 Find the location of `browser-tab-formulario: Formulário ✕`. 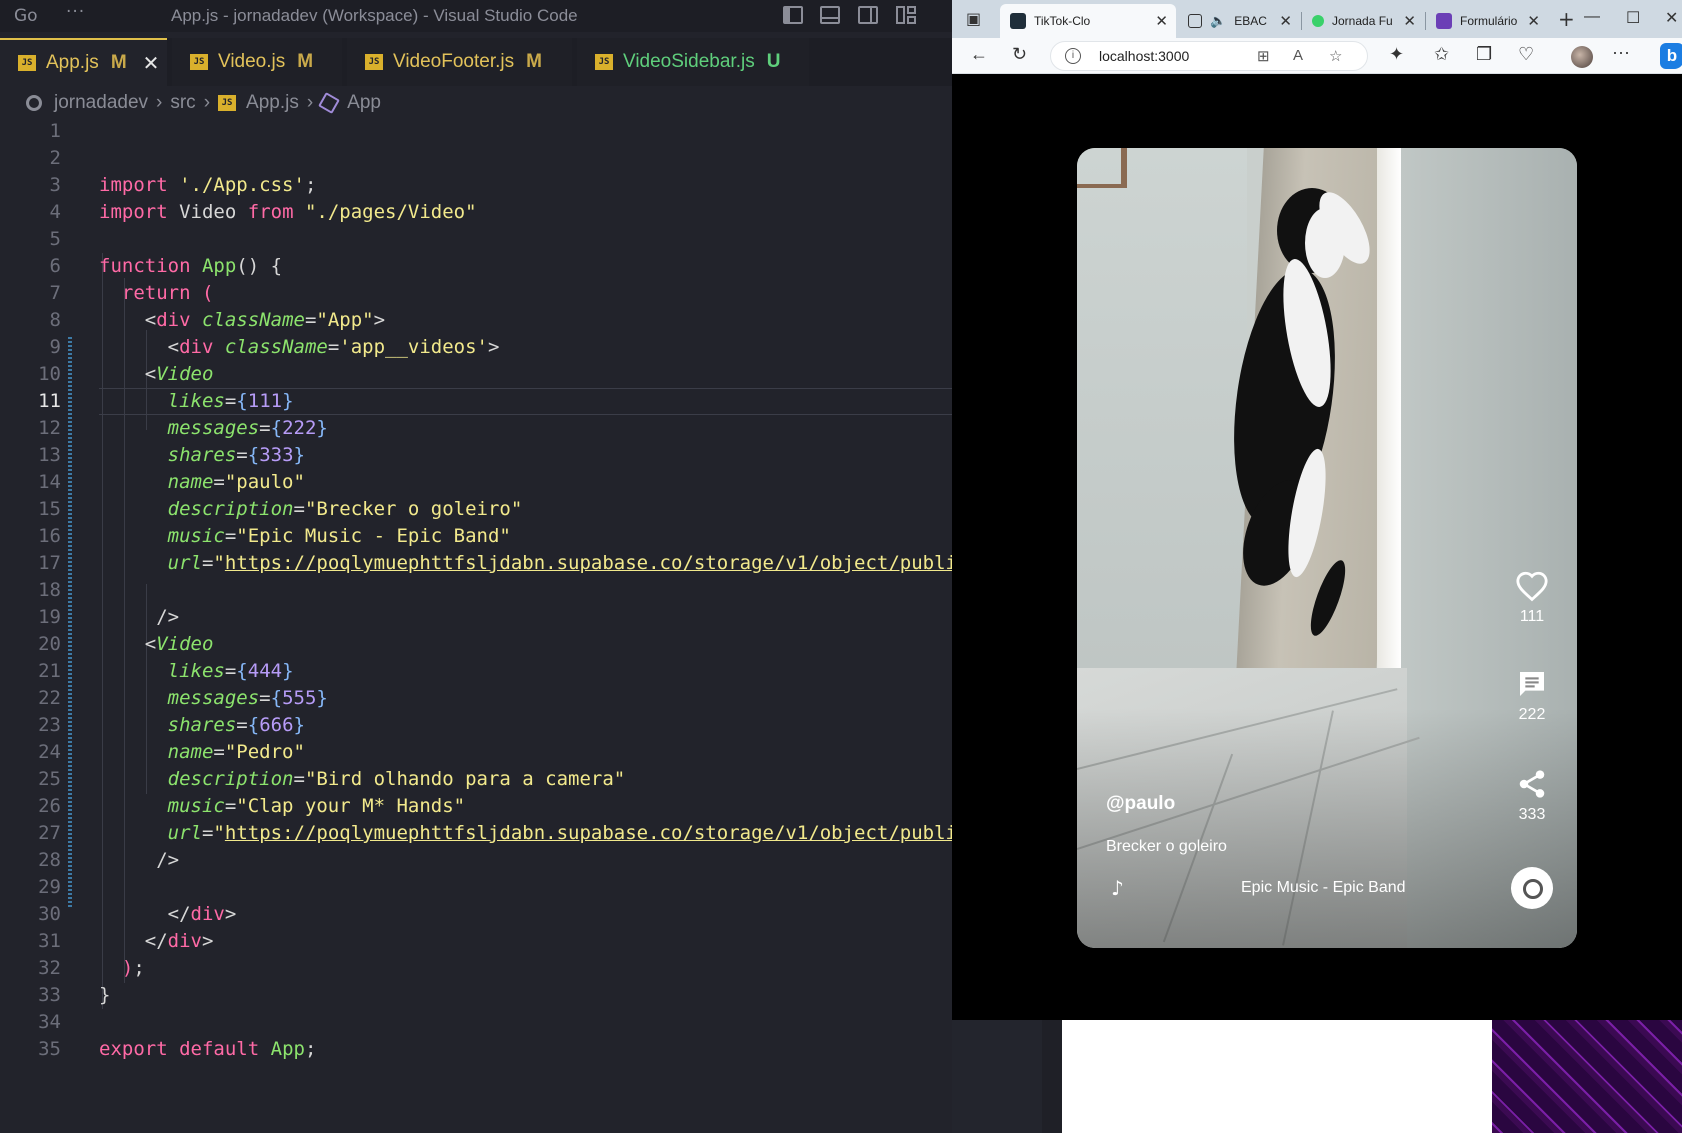

browser-tab-formulario: Formulário ✕ is located at coordinates (1487, 21).